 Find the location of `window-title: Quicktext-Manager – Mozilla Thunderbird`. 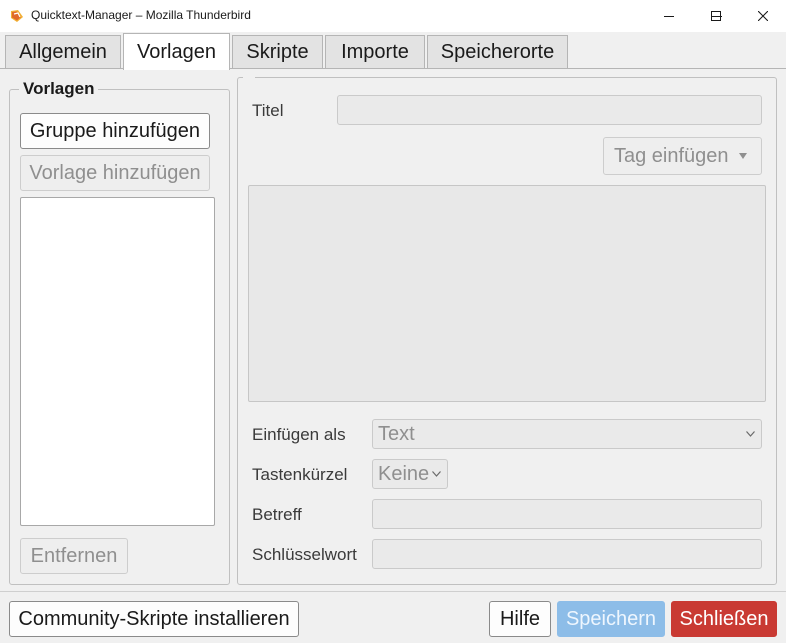

window-title: Quicktext-Manager – Mozilla Thunderbird is located at coordinates (141, 15).